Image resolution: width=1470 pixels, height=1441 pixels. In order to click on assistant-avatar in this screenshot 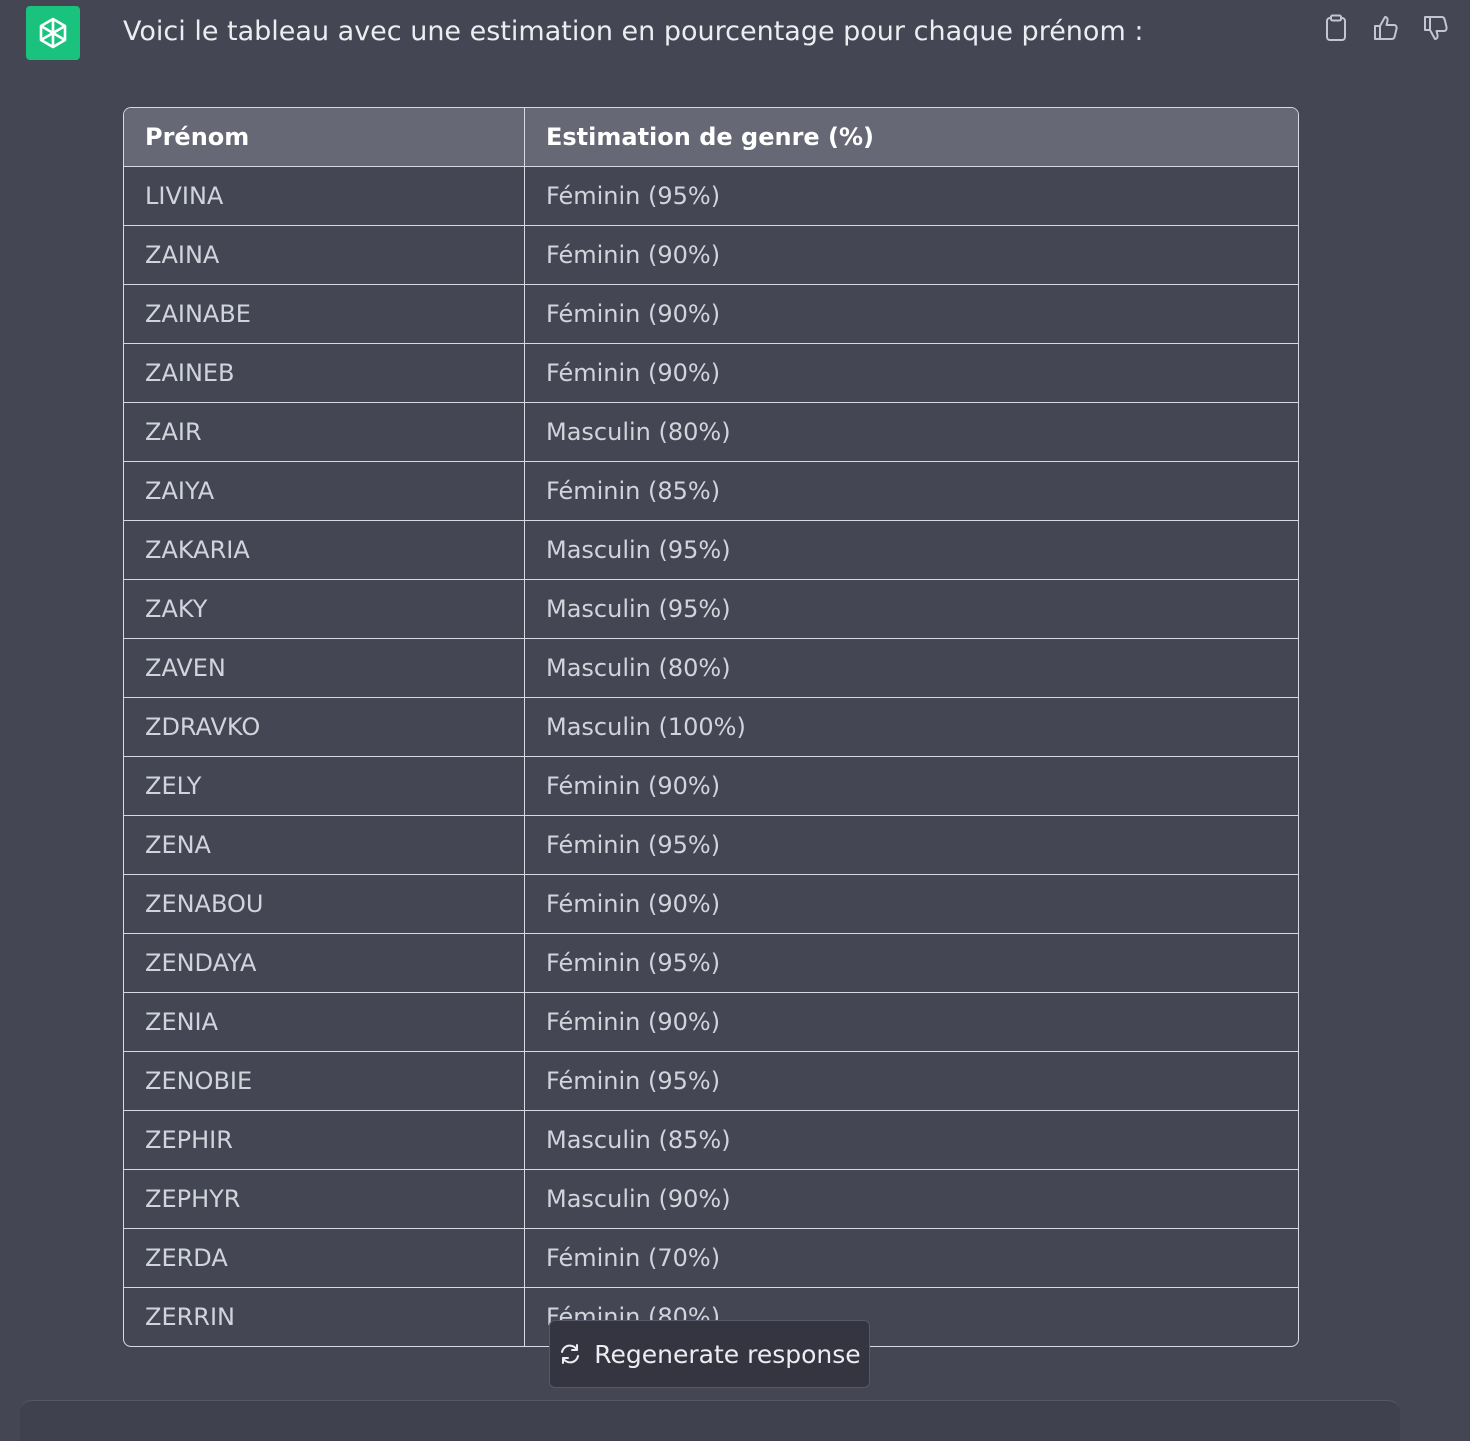, I will do `click(53, 33)`.